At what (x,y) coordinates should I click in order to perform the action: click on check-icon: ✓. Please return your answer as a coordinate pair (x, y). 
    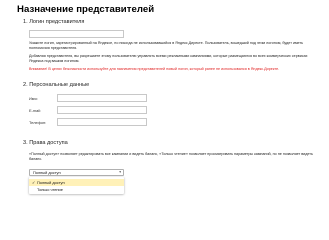
    Looking at the image, I should click on (34, 182).